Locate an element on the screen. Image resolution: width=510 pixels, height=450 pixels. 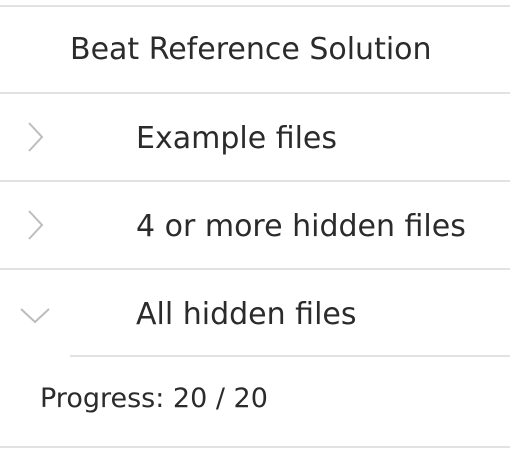
chevron-down-icon is located at coordinates (35, 315).